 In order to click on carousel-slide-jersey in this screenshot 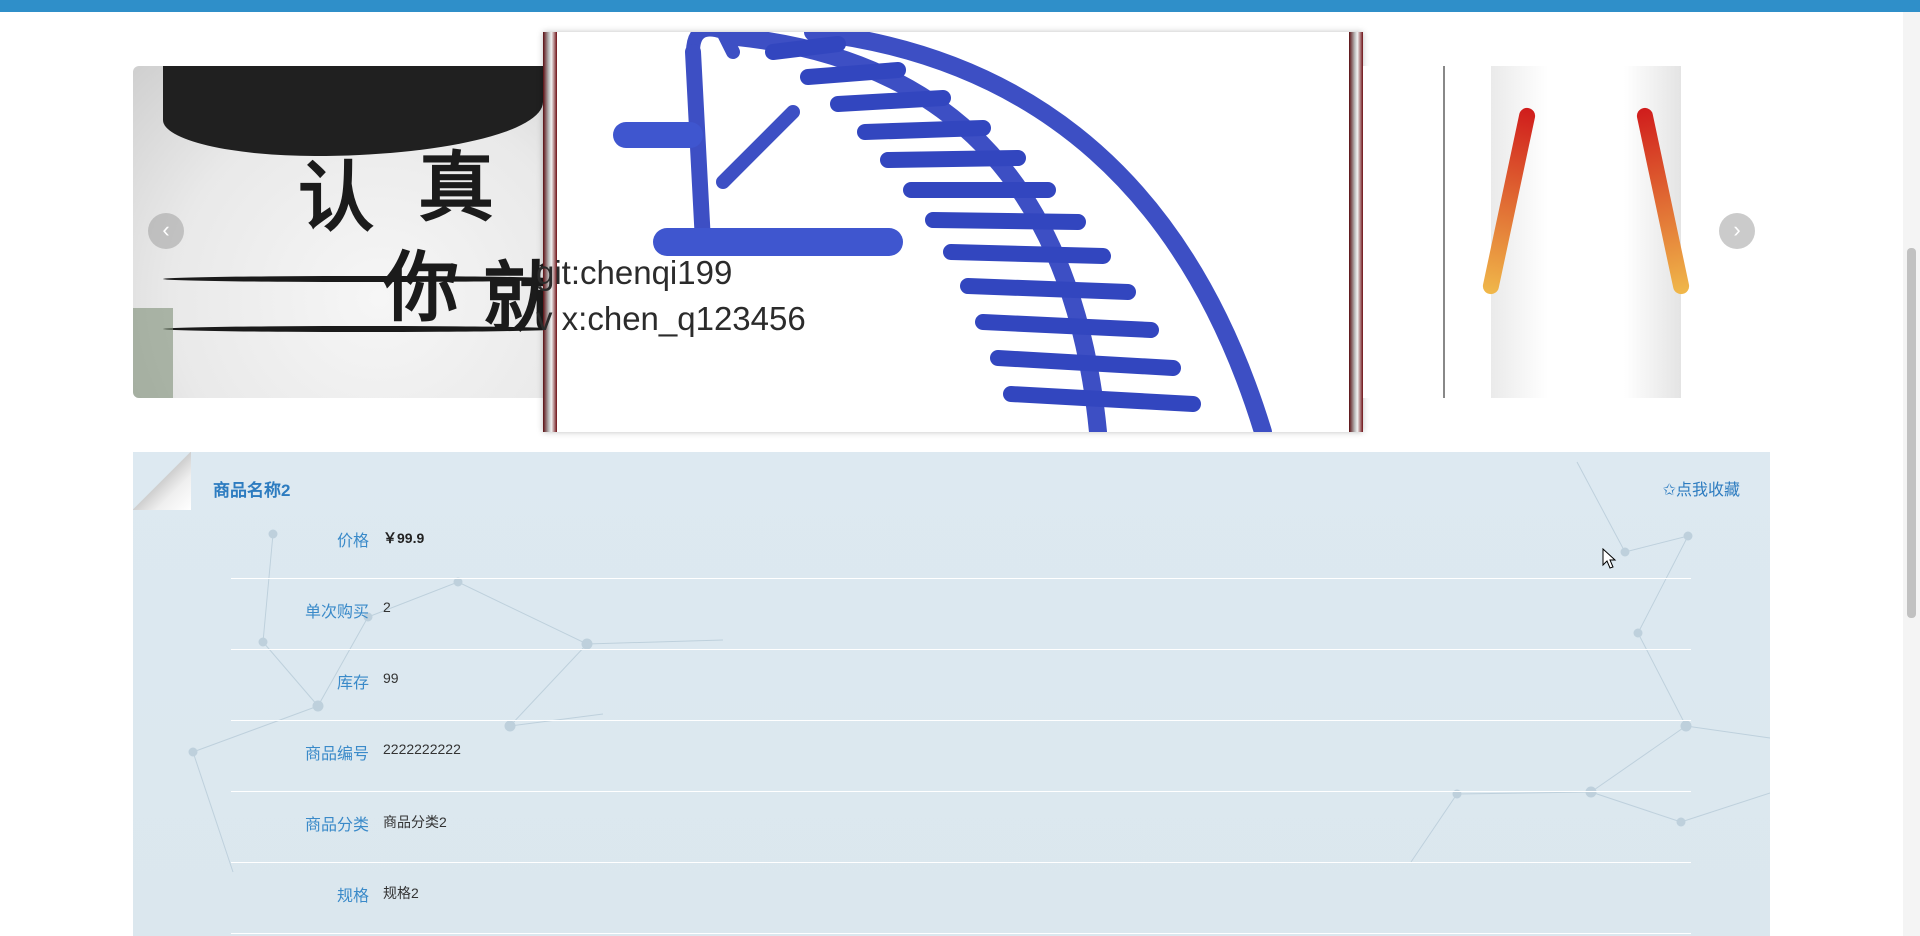, I will do `click(1566, 232)`.